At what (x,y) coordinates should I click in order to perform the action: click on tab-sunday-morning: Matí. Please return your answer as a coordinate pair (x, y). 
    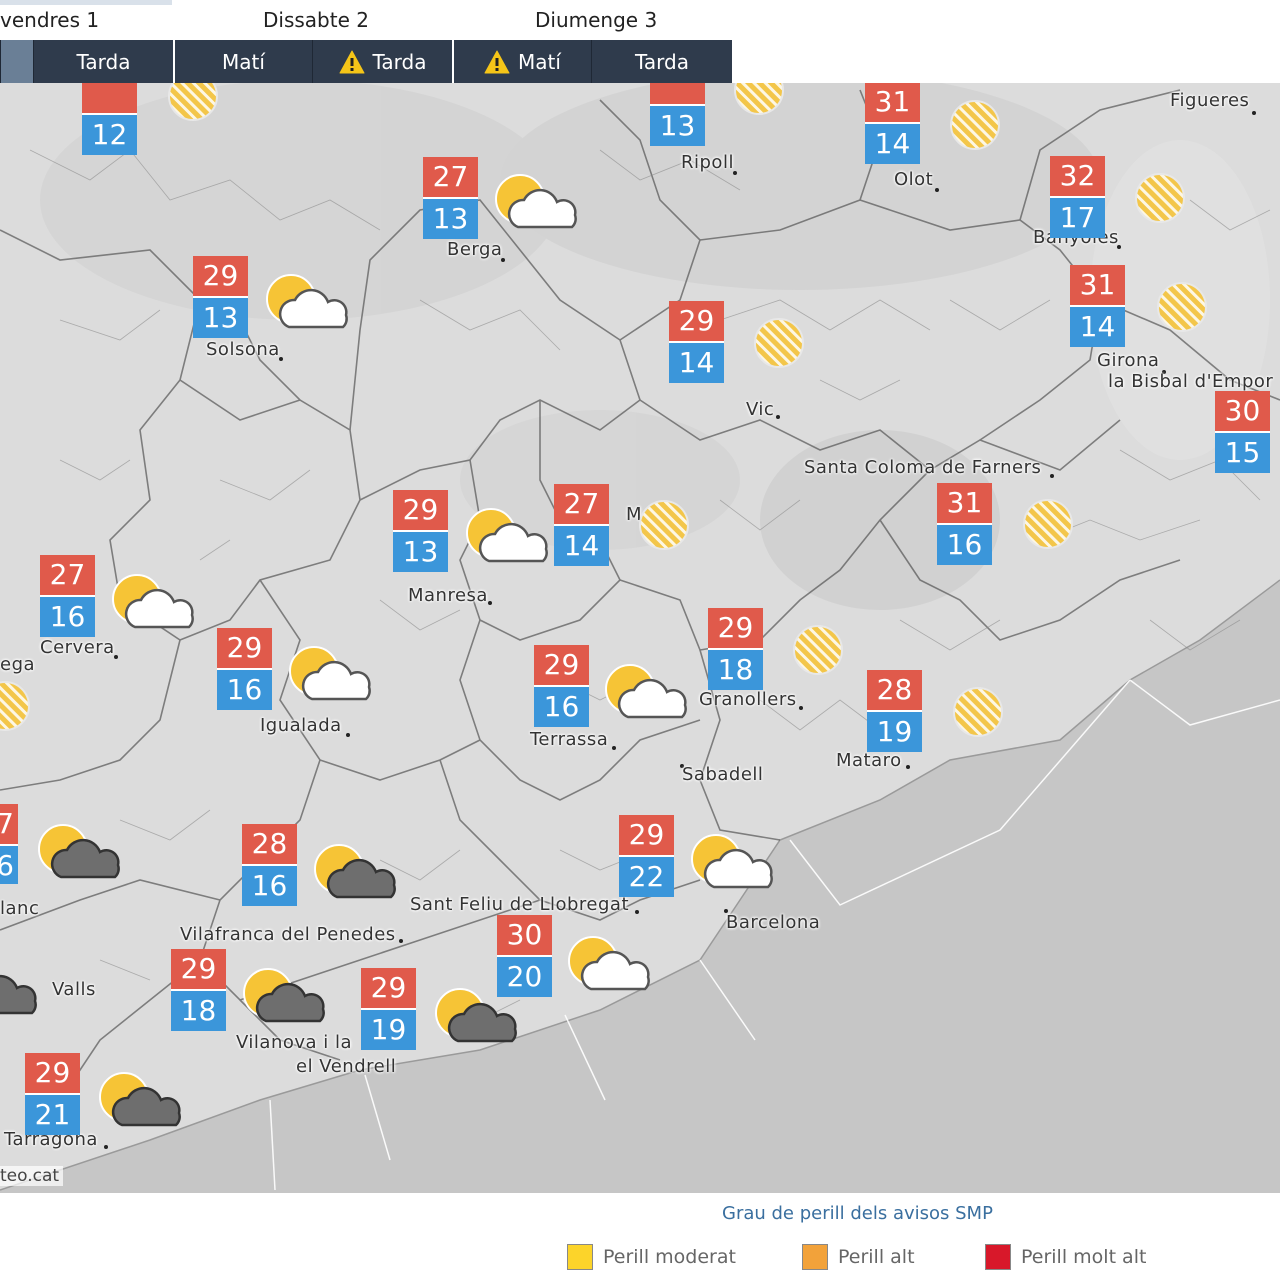
    Looking at the image, I should click on (521, 61).